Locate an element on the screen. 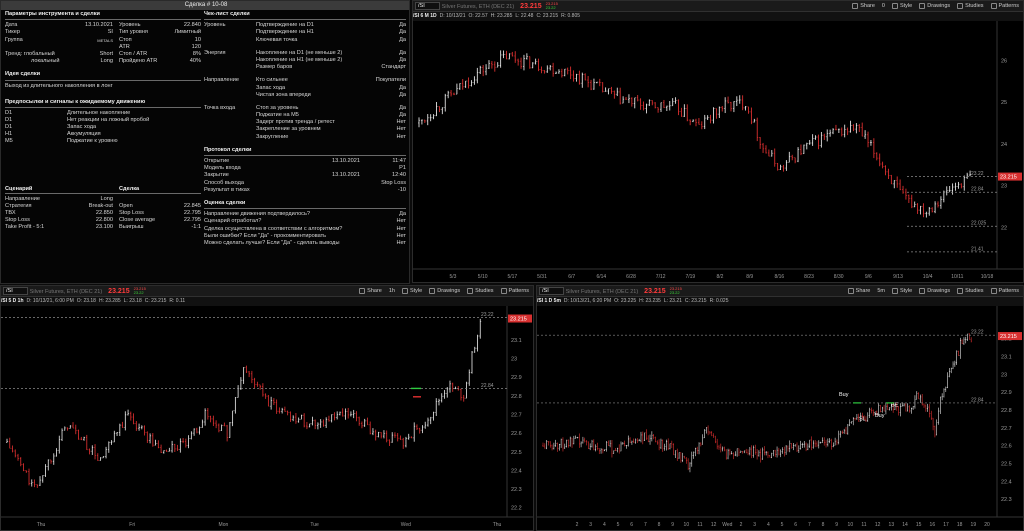 The height and width of the screenshot is (531, 1024). section-checklist-heading: Чек-лист сделки is located at coordinates (305, 16).